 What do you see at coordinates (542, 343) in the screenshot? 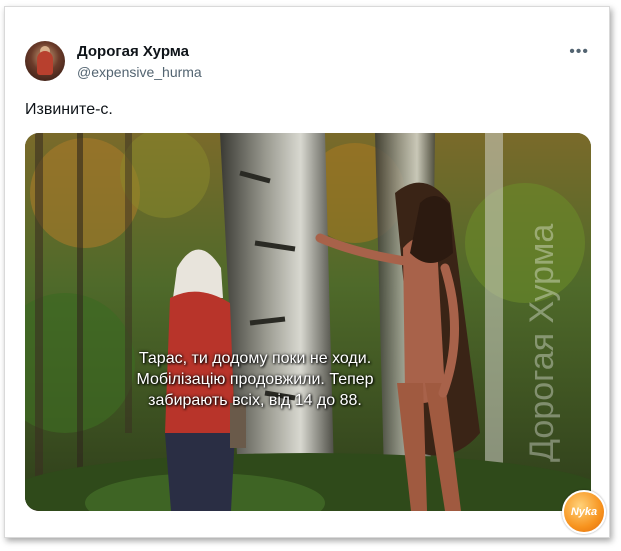
I see `watermark: Дорогая Хурма` at bounding box center [542, 343].